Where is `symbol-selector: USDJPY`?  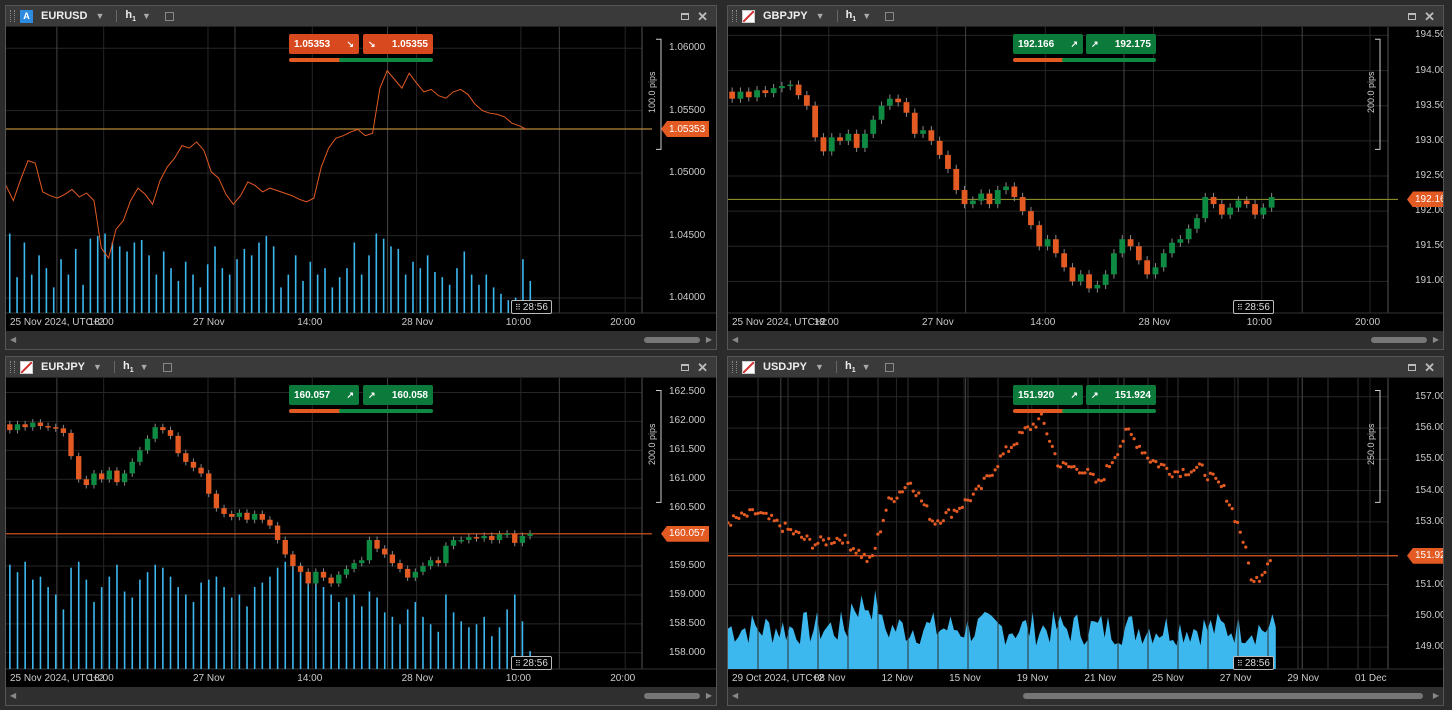 symbol-selector: USDJPY is located at coordinates (785, 367).